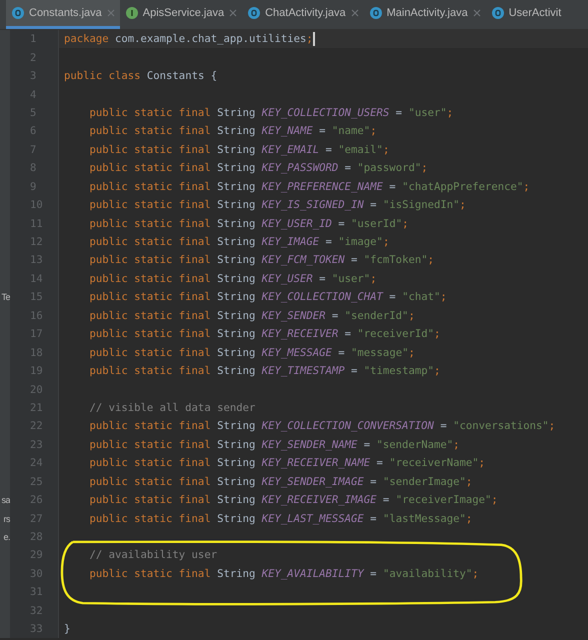 Image resolution: width=588 pixels, height=640 pixels. I want to click on code-line: public static final String KEY_RECEIVER_NAME = "receiverName";, so click(286, 463).